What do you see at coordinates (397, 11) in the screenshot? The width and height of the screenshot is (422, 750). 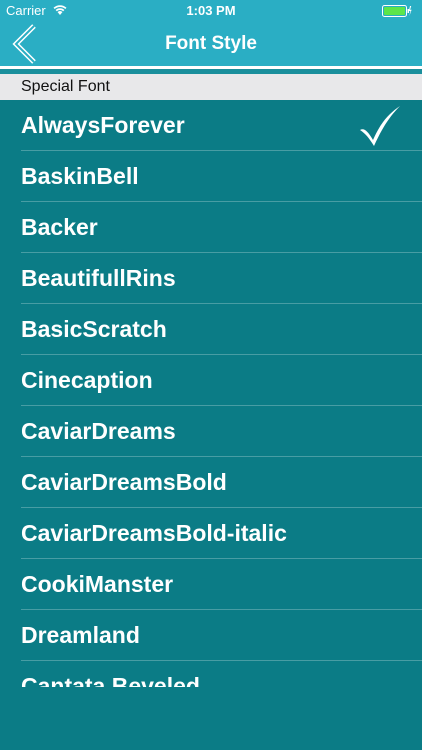 I see `battery-icon` at bounding box center [397, 11].